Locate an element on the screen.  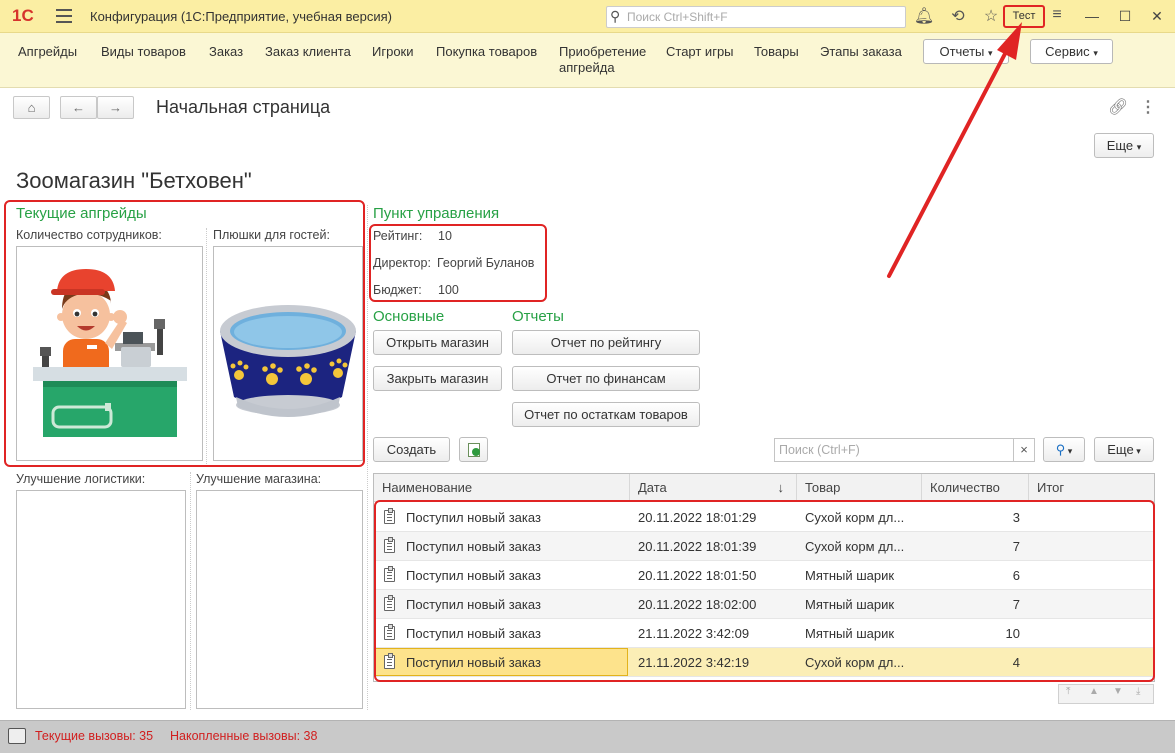
maximize-button: ☐ is located at coordinates (1125, 16).